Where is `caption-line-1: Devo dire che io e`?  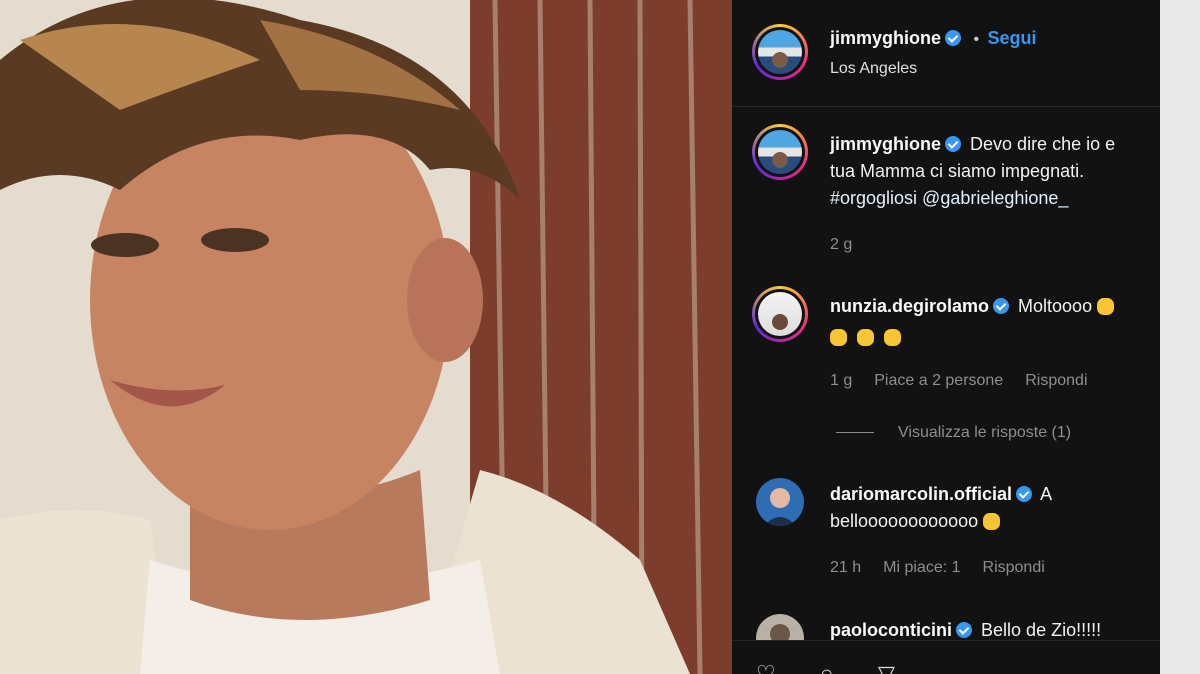 caption-line-1: Devo dire che io e is located at coordinates (1043, 144).